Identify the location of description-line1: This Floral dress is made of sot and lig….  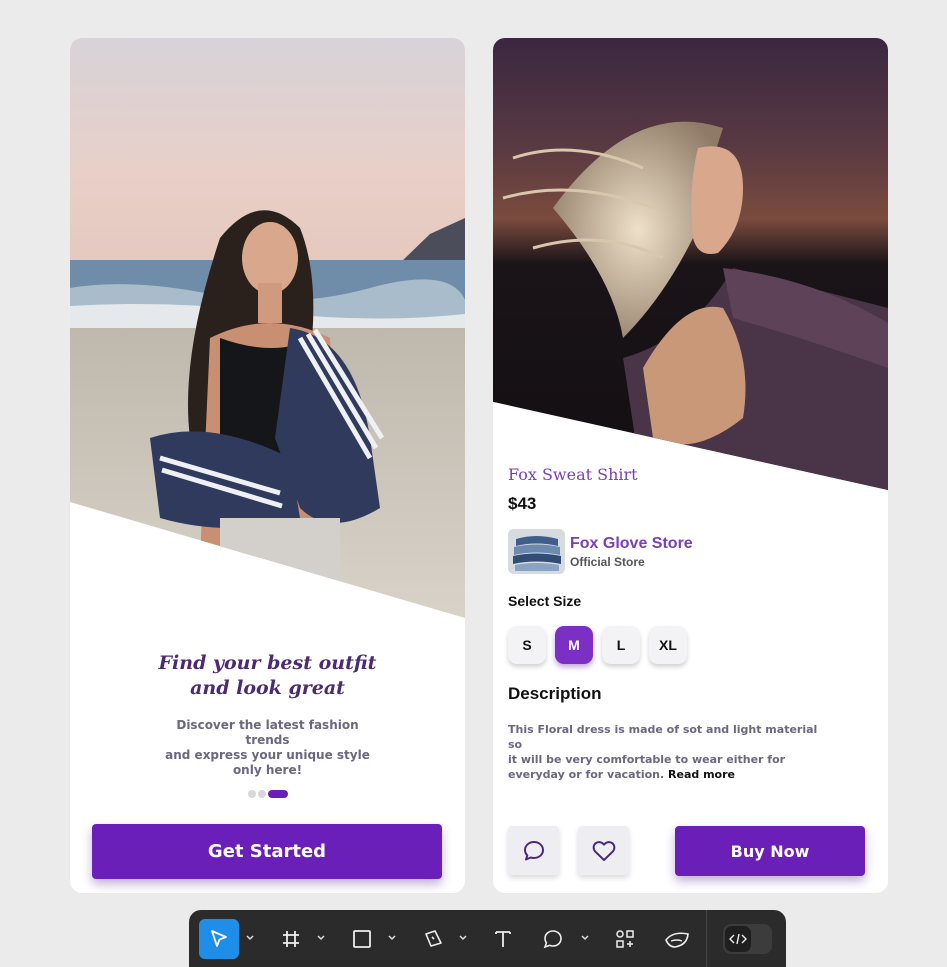
(663, 737).